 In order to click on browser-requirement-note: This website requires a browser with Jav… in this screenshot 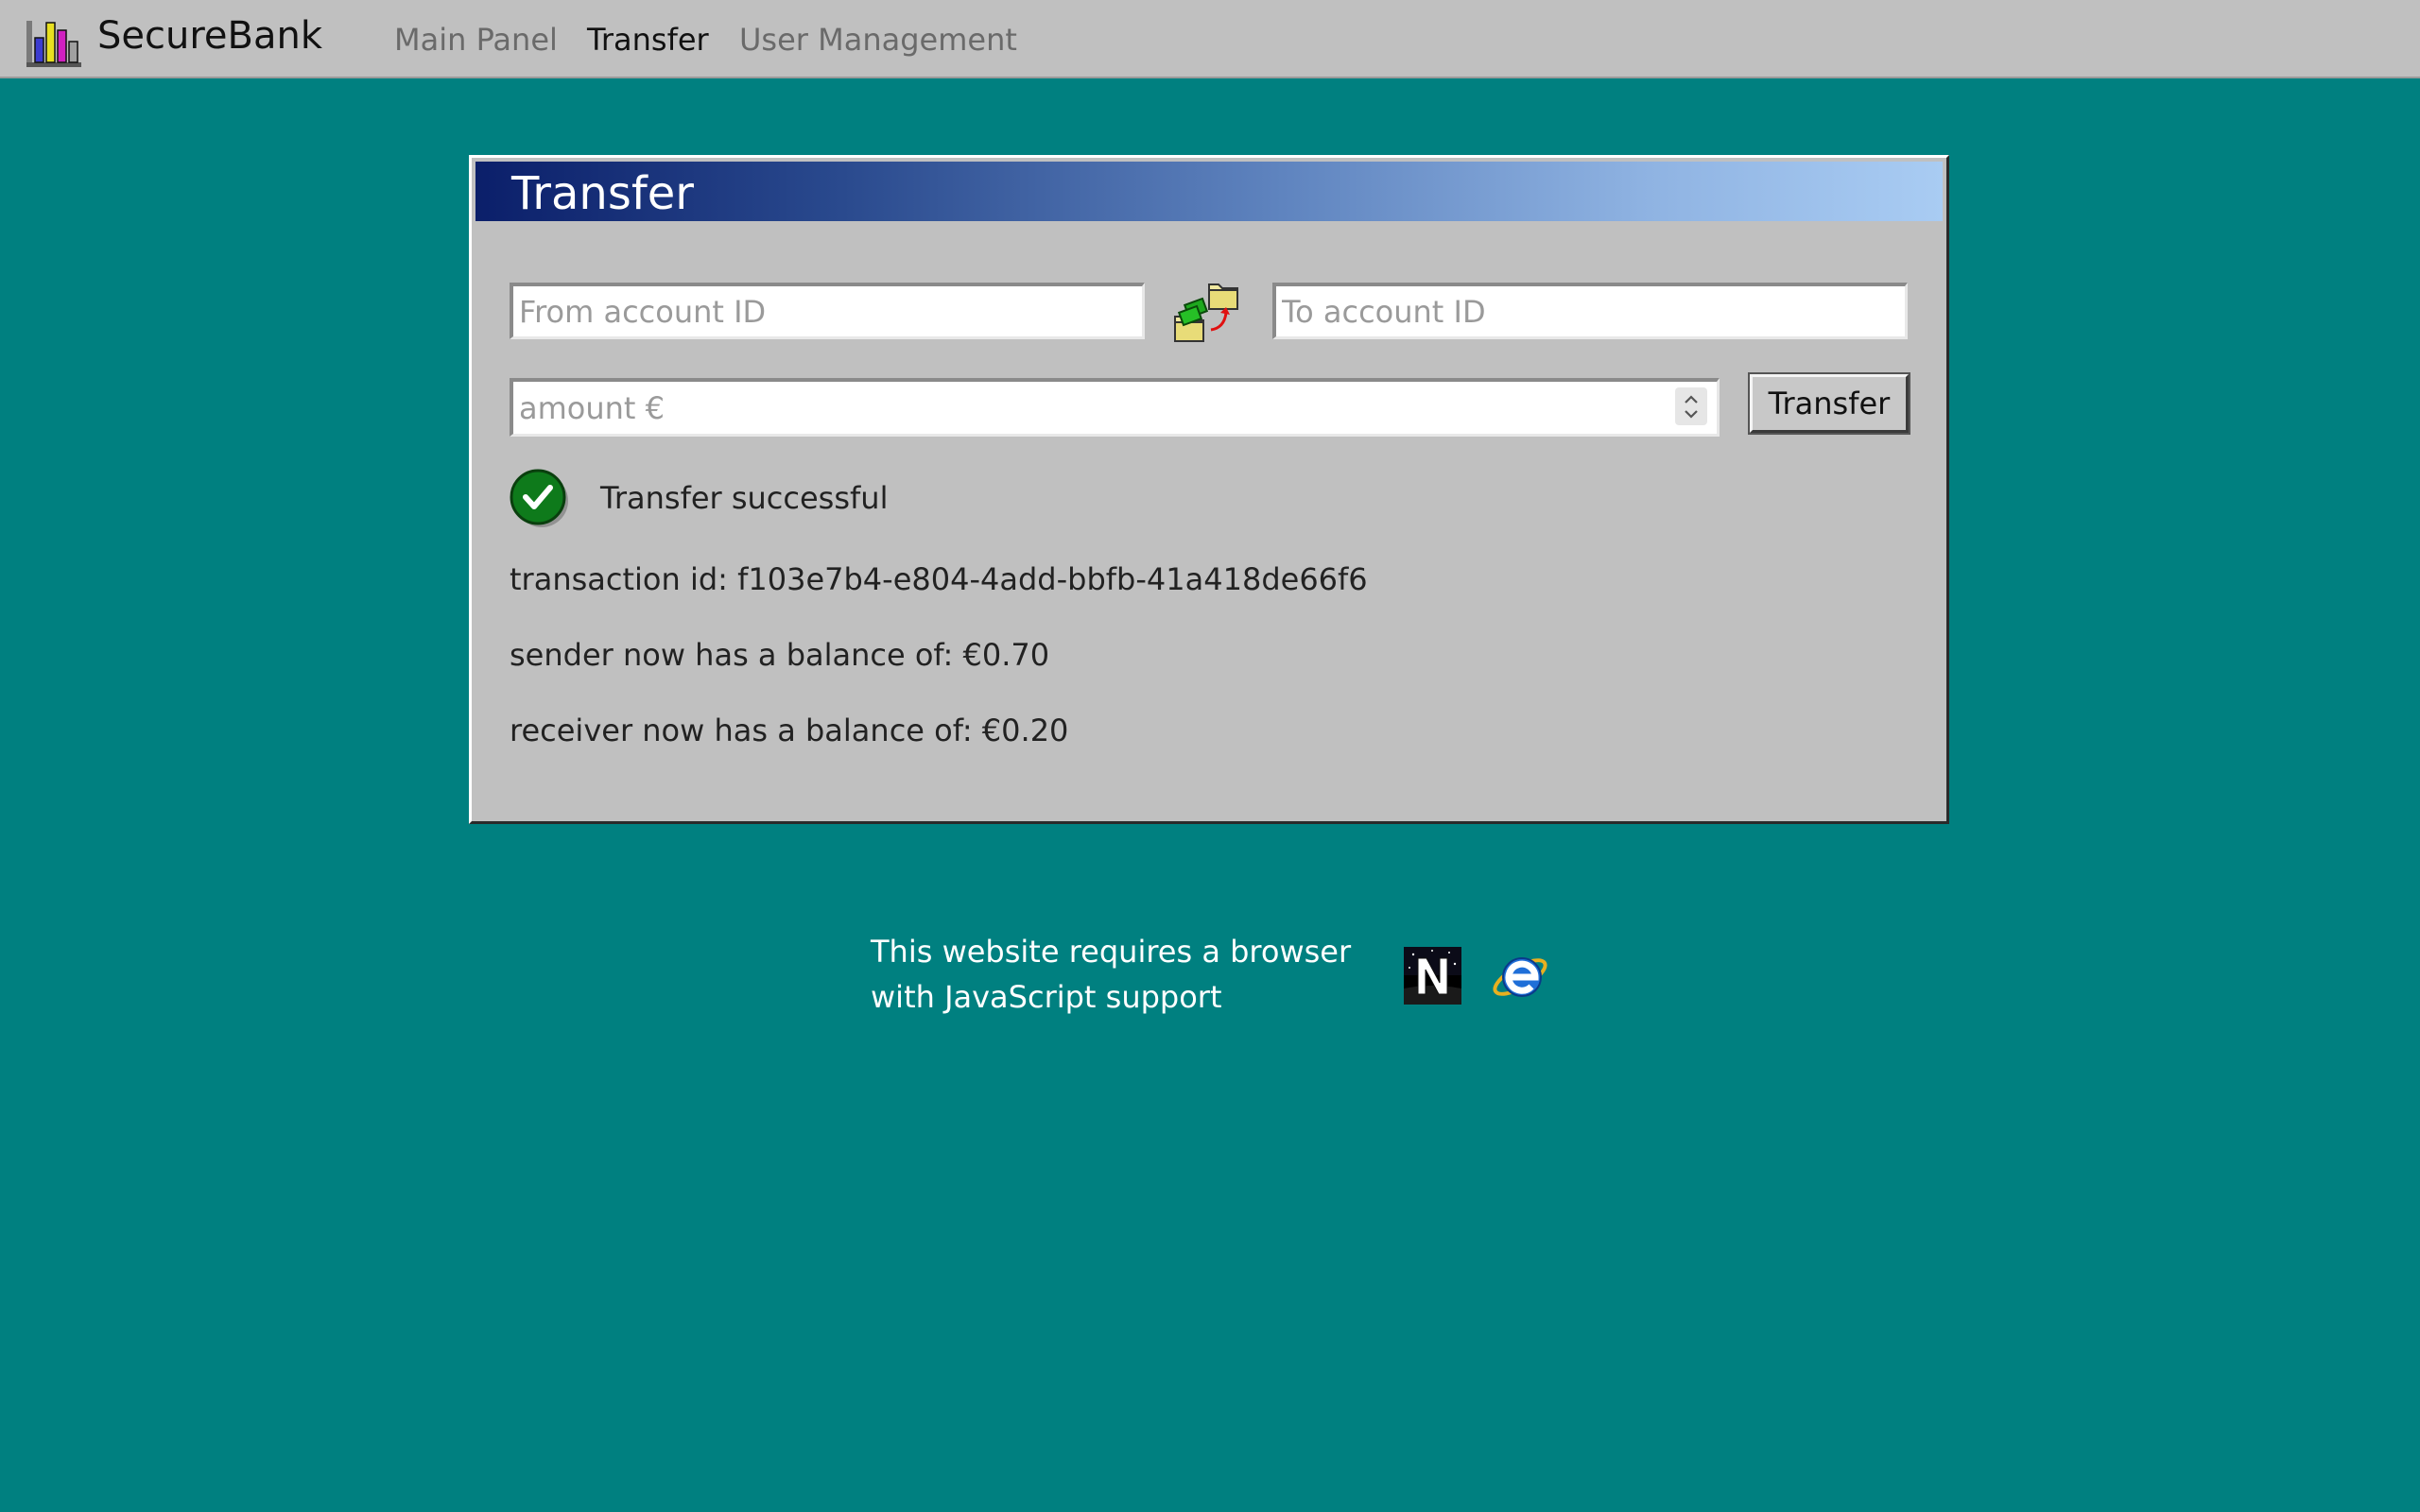, I will do `click(1135, 974)`.